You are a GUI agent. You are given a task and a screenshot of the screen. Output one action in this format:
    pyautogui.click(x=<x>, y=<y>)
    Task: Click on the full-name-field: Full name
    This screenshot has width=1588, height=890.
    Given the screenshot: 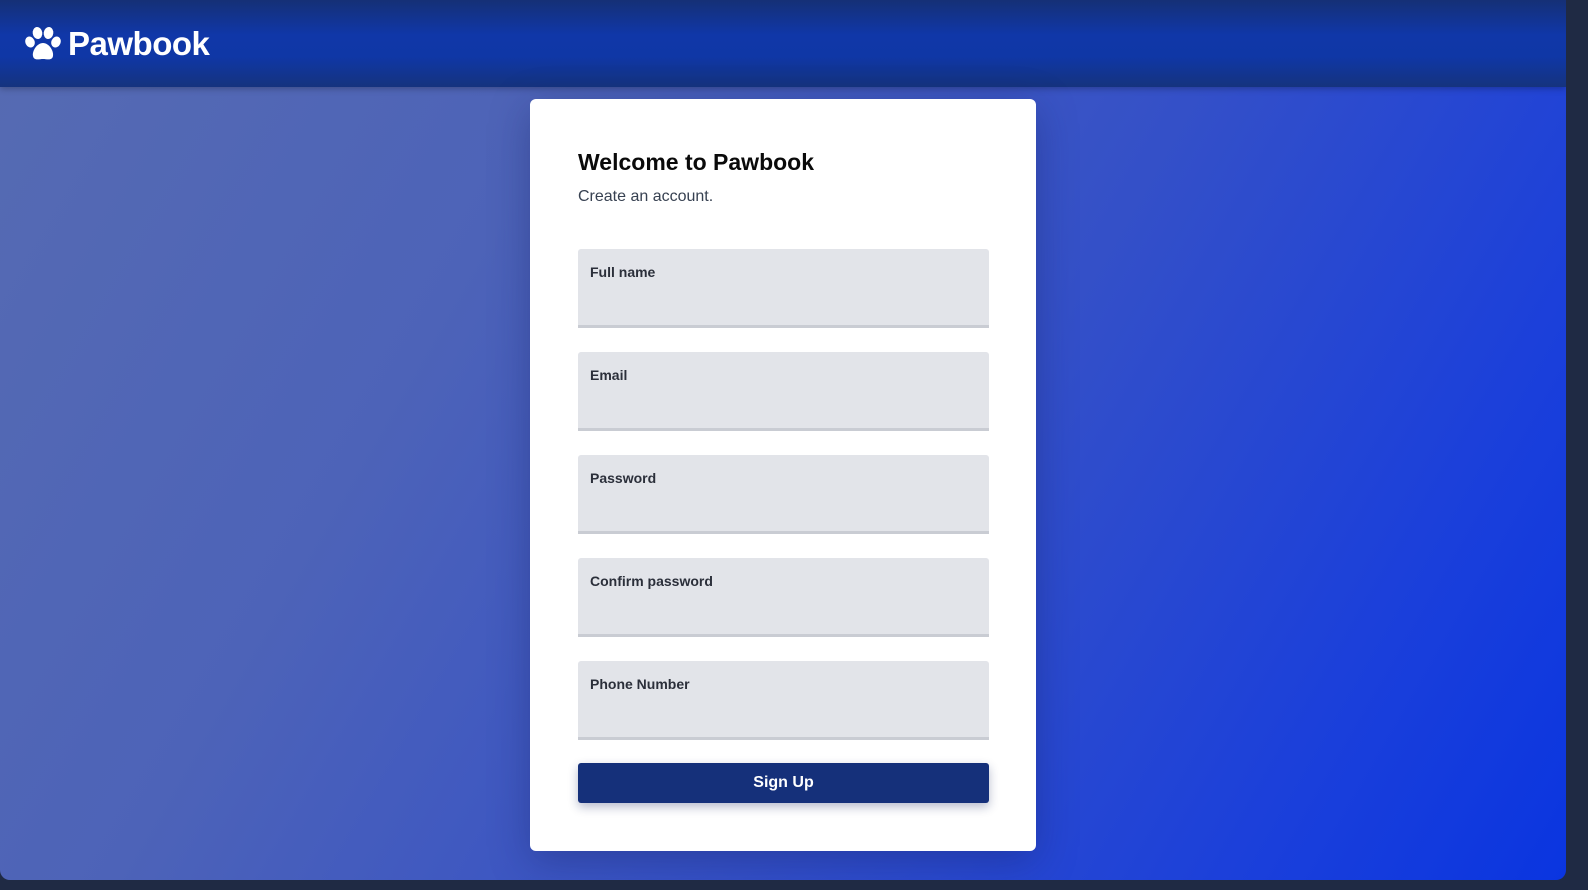 What is the action you would take?
    pyautogui.click(x=783, y=288)
    